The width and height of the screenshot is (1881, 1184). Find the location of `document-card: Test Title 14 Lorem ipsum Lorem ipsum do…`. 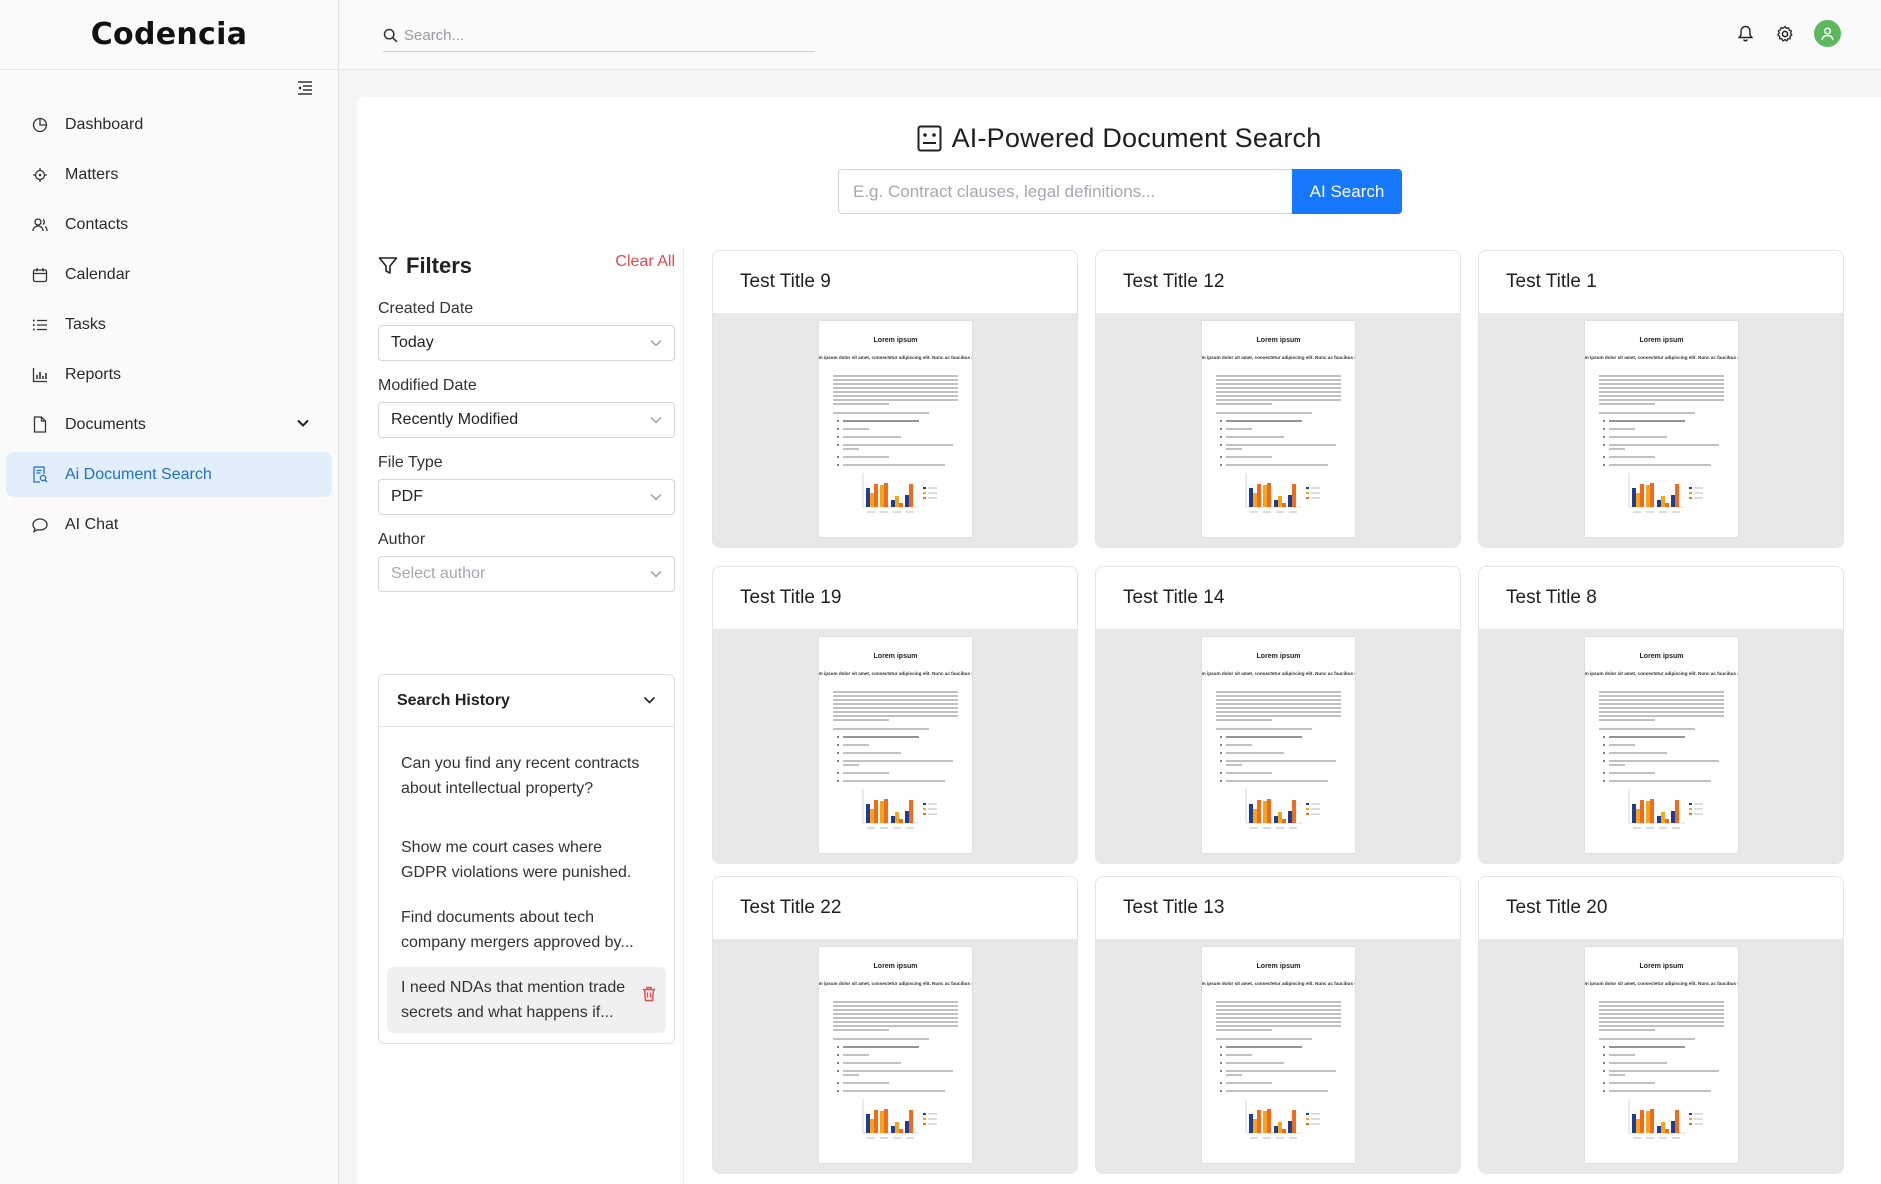

document-card: Test Title 14 Lorem ipsum Lorem ipsum do… is located at coordinates (1278, 715).